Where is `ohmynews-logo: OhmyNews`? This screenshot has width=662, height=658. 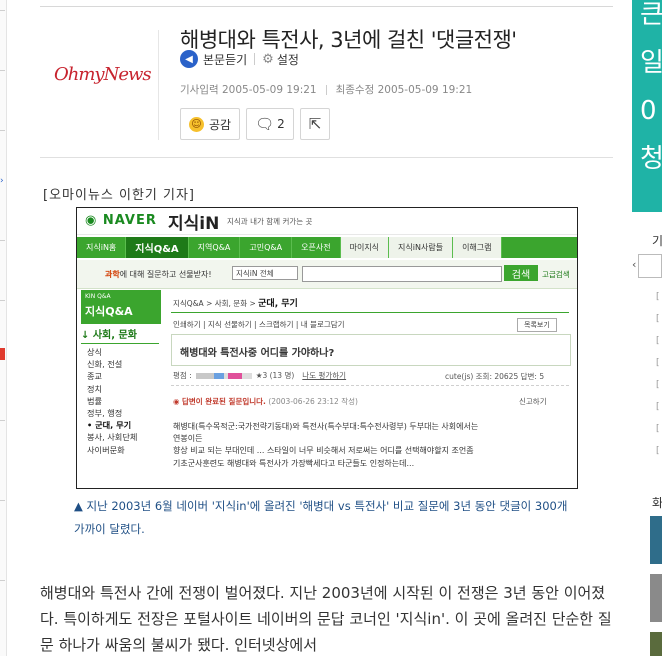 ohmynews-logo: OhmyNews is located at coordinates (103, 74).